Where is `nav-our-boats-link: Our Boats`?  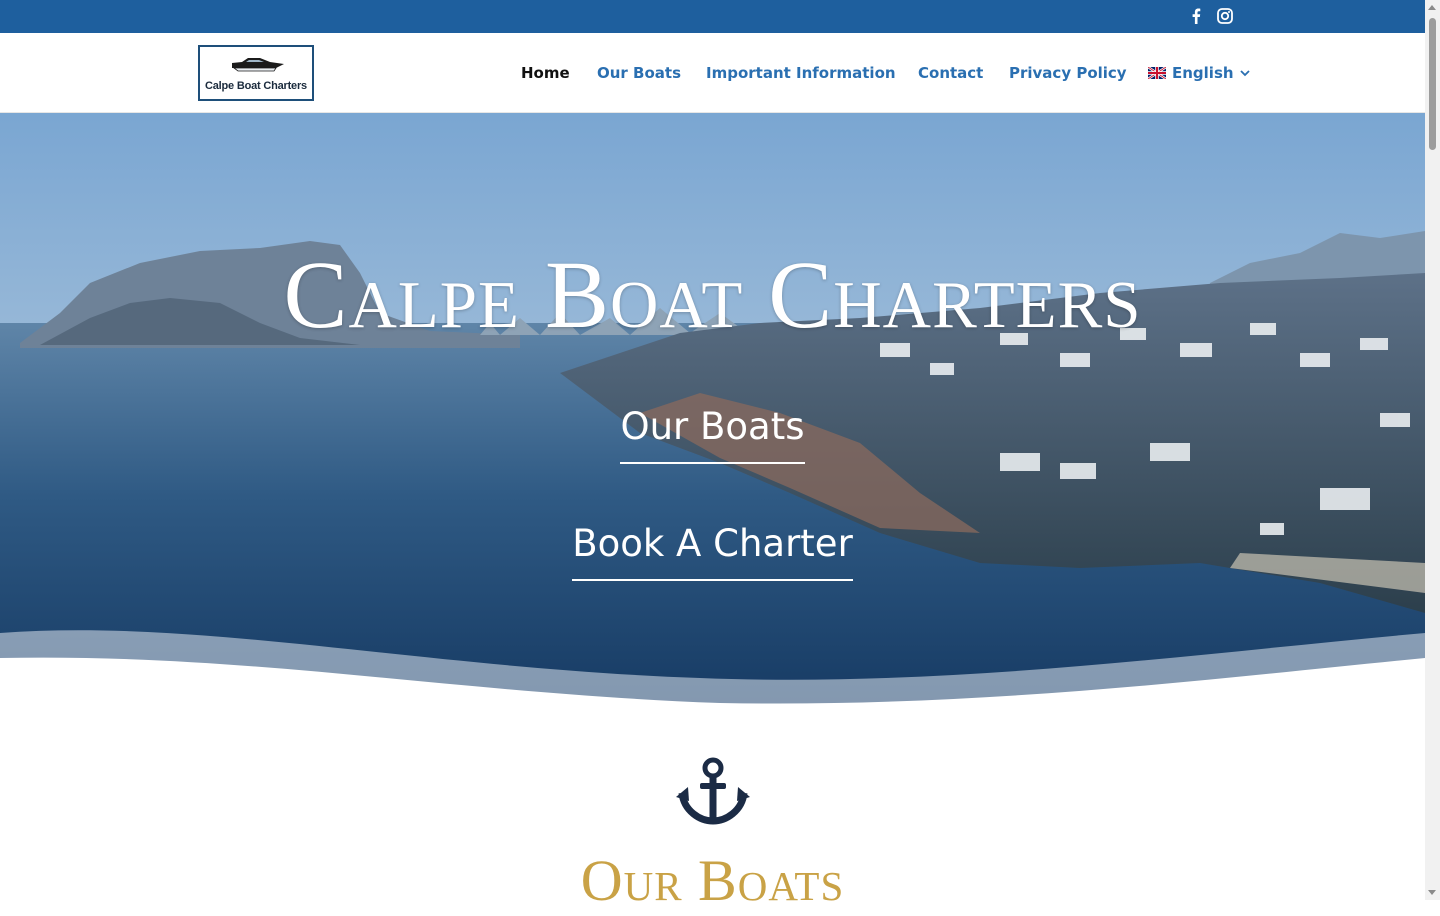 nav-our-boats-link: Our Boats is located at coordinates (639, 73).